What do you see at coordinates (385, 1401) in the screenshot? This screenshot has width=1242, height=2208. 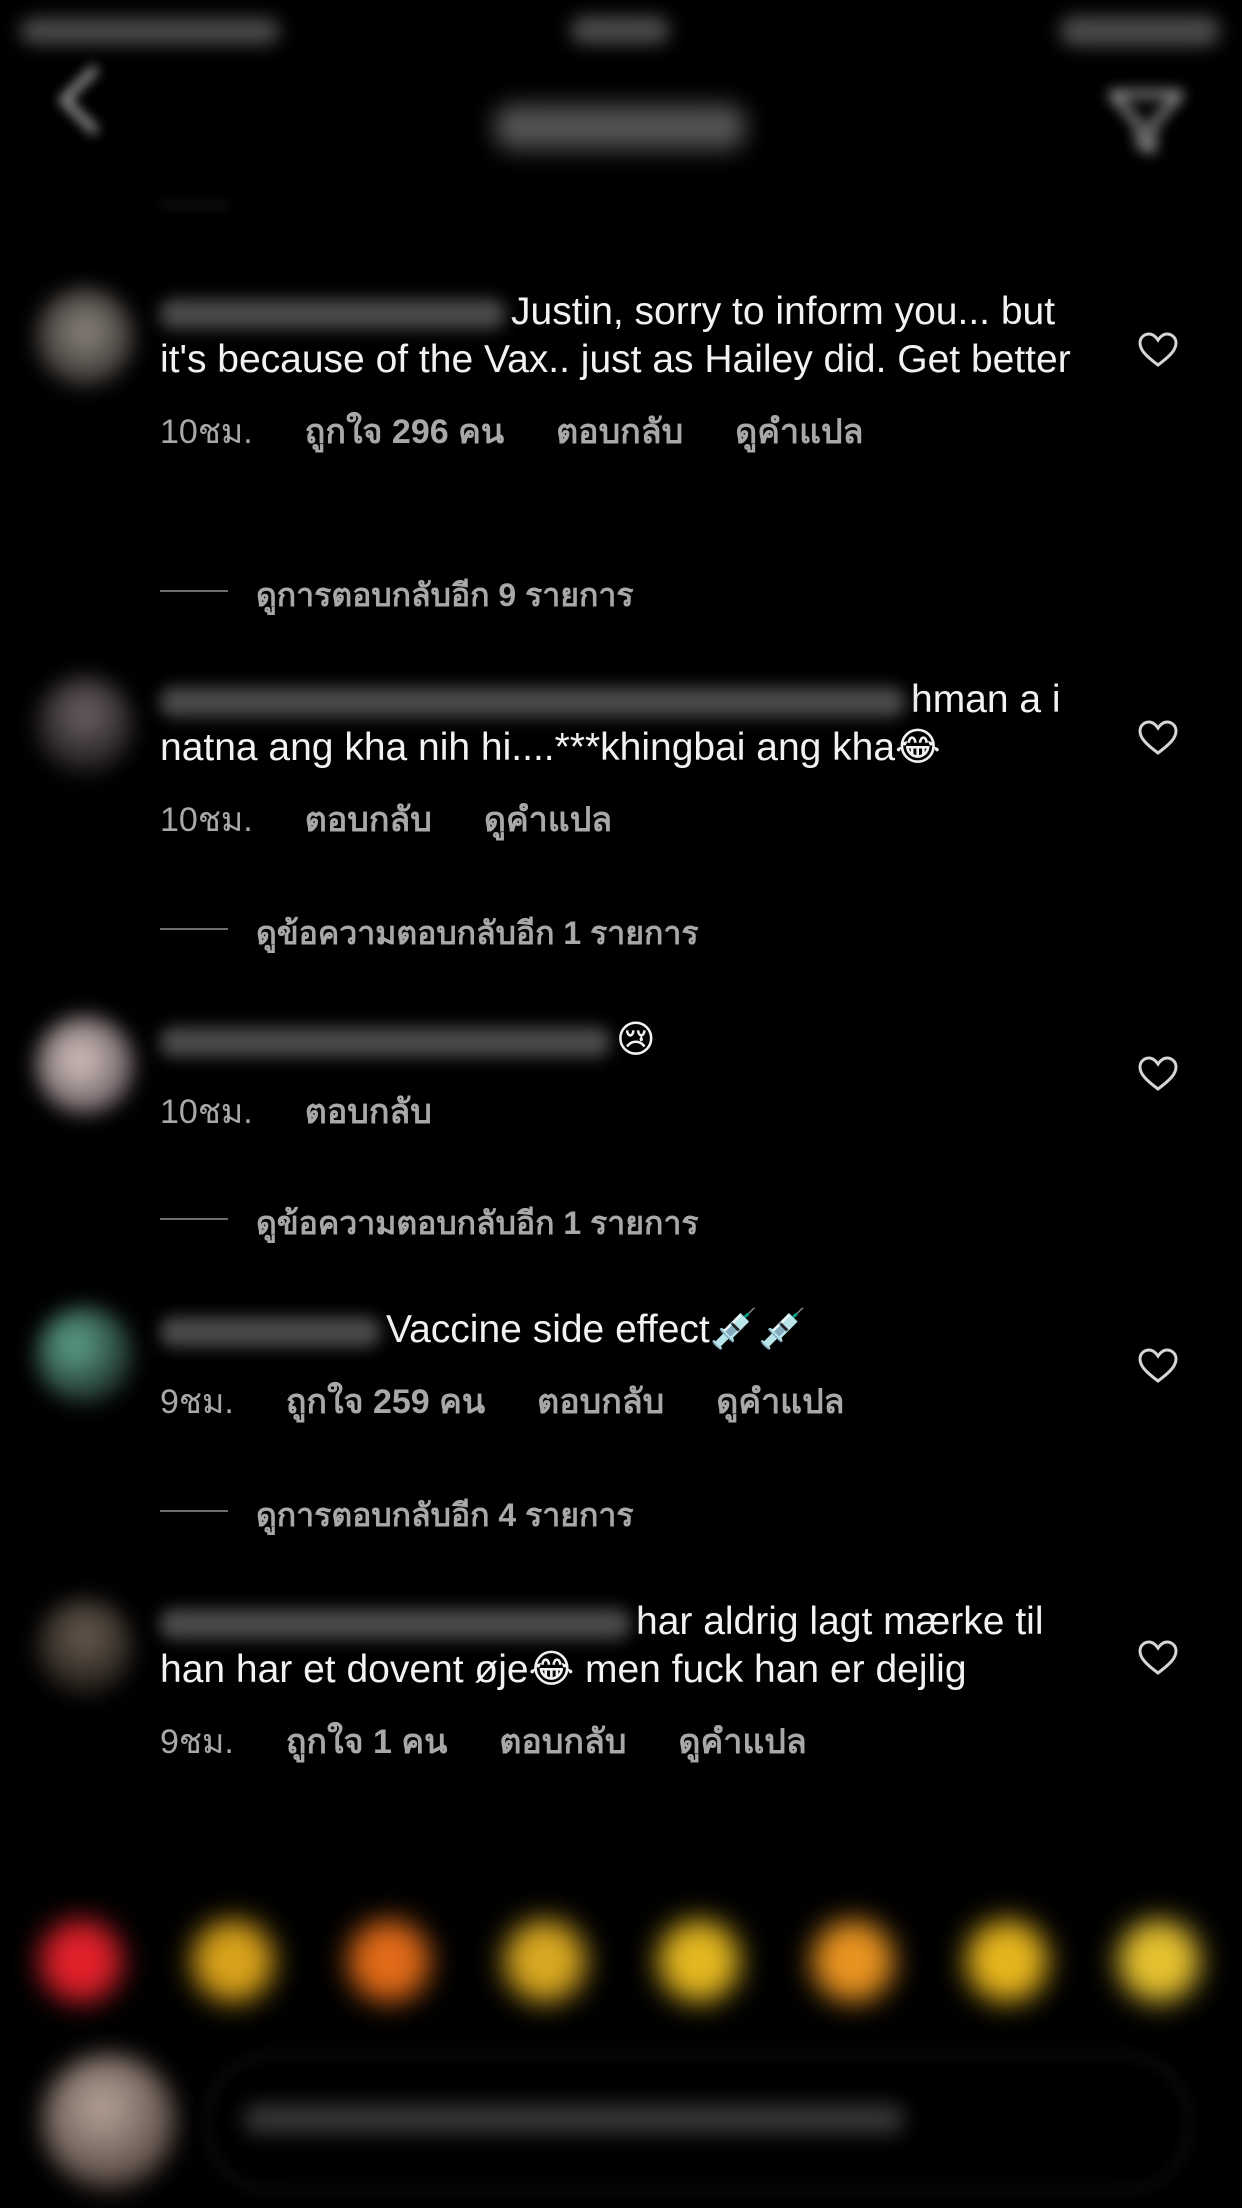 I see `like-count: ถูกใจ 259 คน` at bounding box center [385, 1401].